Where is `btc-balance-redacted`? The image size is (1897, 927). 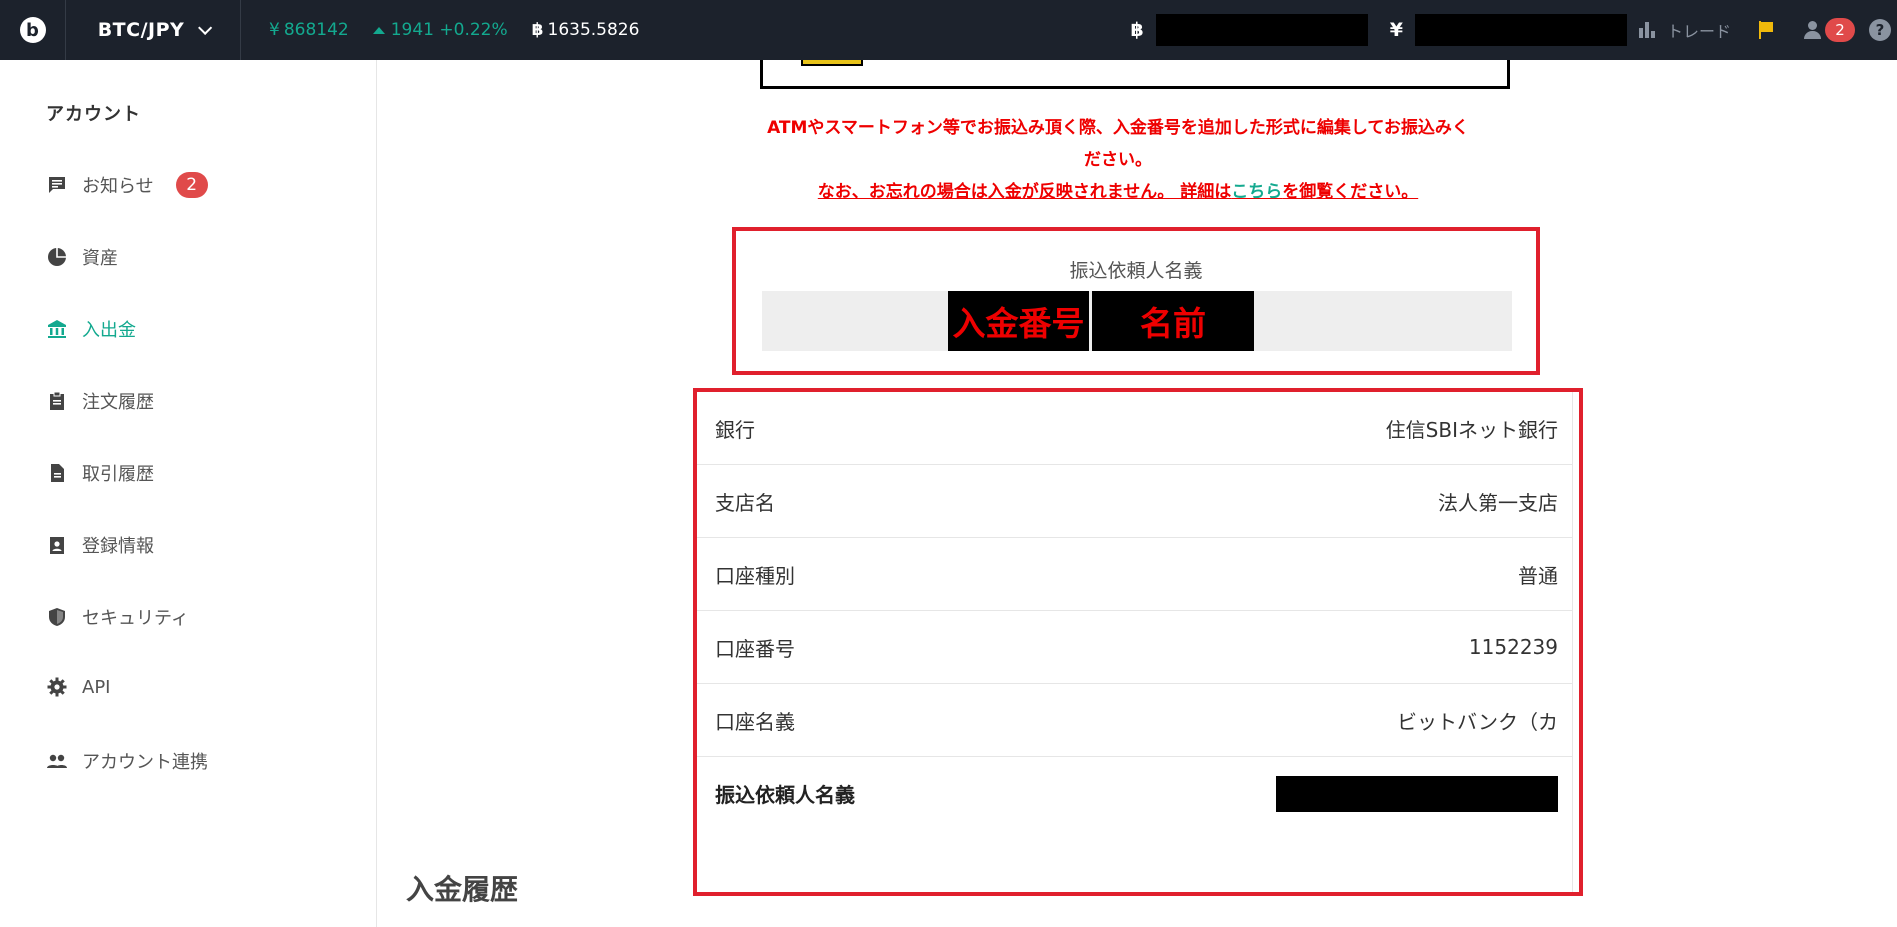
btc-balance-redacted is located at coordinates (1261, 30).